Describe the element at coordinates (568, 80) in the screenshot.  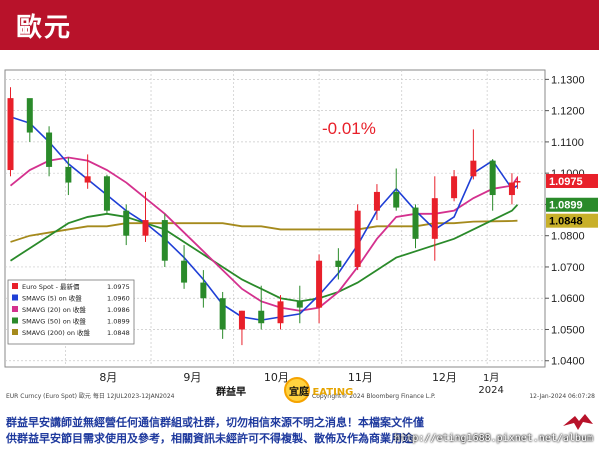
I see `y-tick-label: 1.1300` at that location.